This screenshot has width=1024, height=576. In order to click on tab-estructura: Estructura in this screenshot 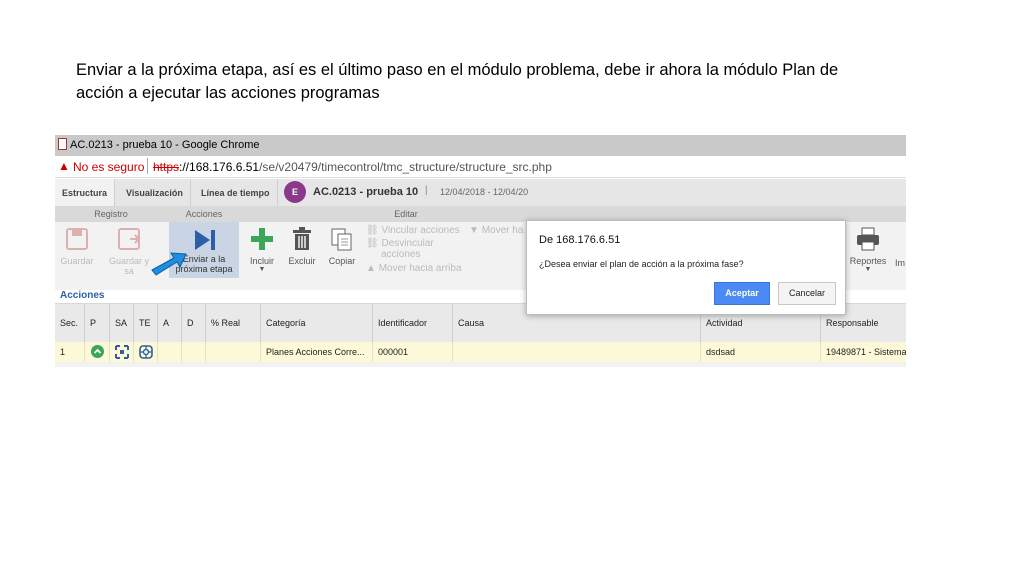, I will do `click(85, 192)`.